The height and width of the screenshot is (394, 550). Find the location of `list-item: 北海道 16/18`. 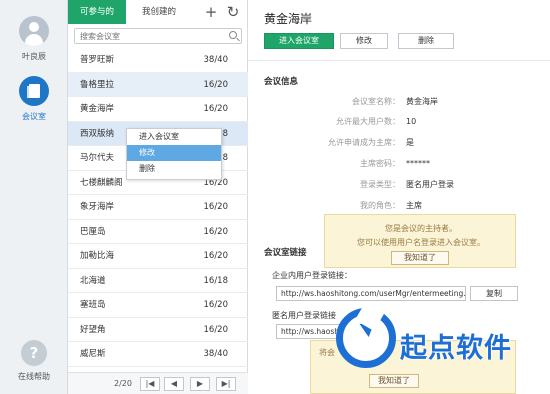

list-item: 北海道 16/18 is located at coordinates (158, 281).